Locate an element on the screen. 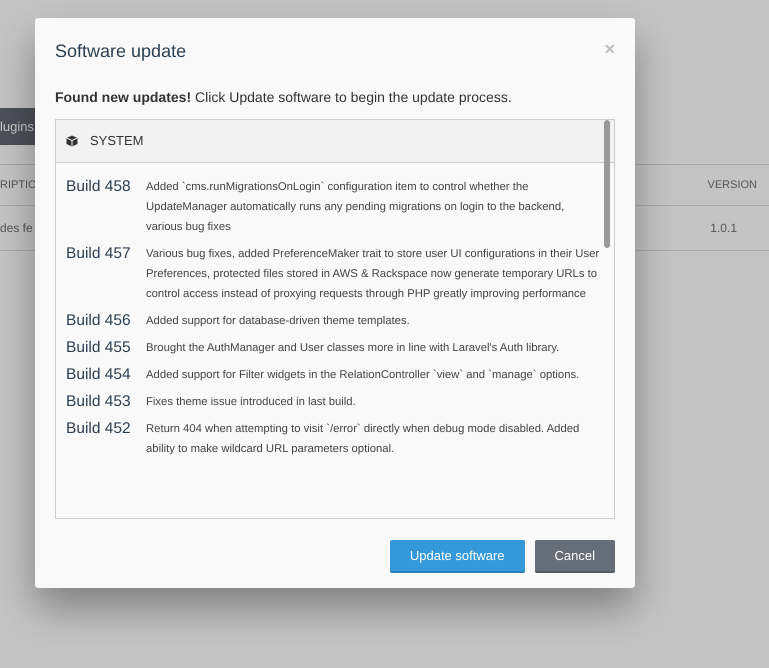  build-number: Build 452 is located at coordinates (99, 429).